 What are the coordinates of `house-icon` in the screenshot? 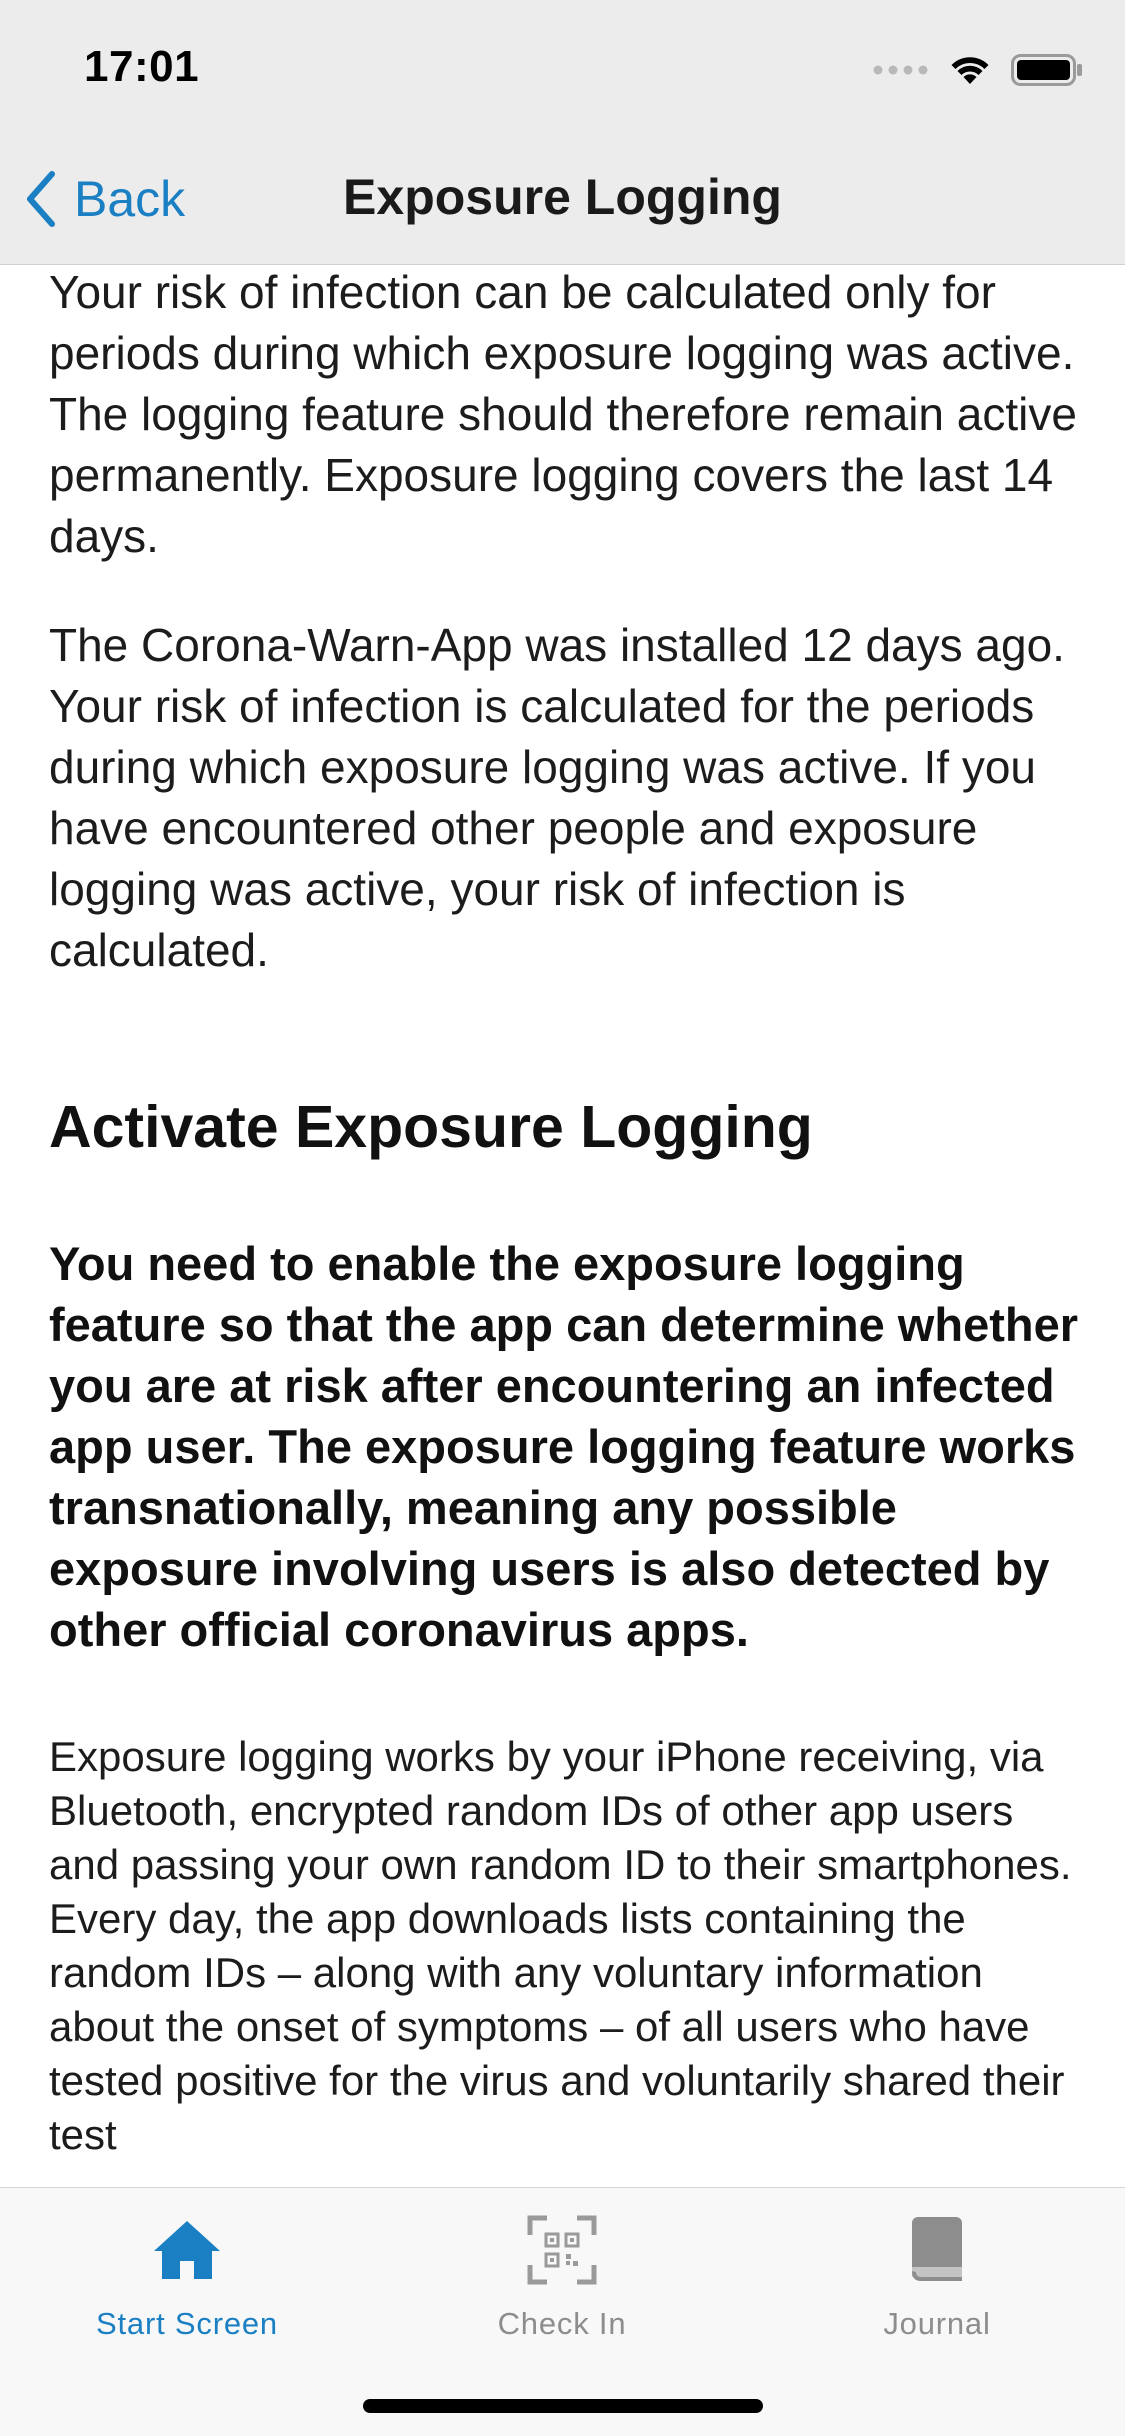 It's located at (187, 2250).